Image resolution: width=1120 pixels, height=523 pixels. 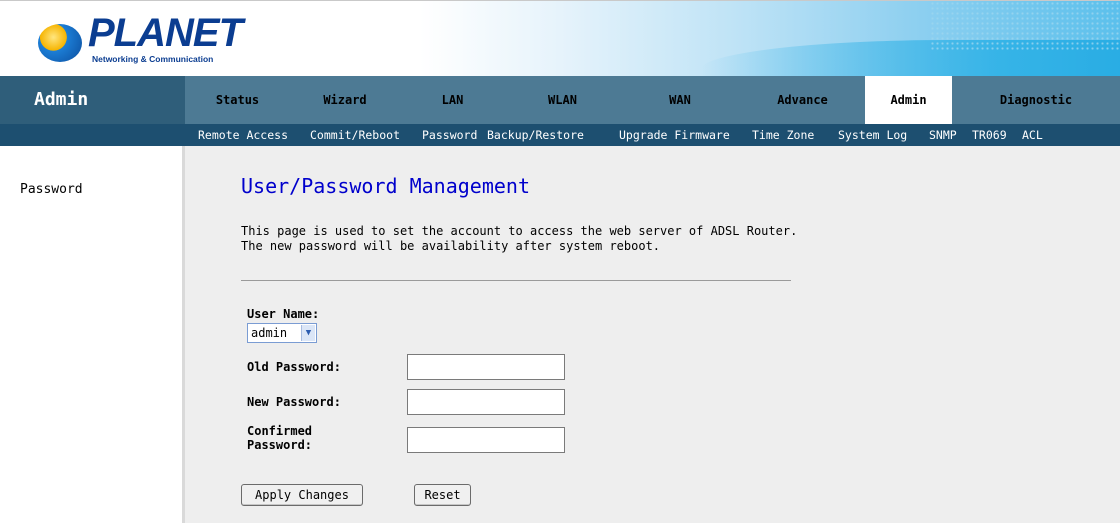 What do you see at coordinates (51, 189) in the screenshot?
I see `sidebar-item-password: Password` at bounding box center [51, 189].